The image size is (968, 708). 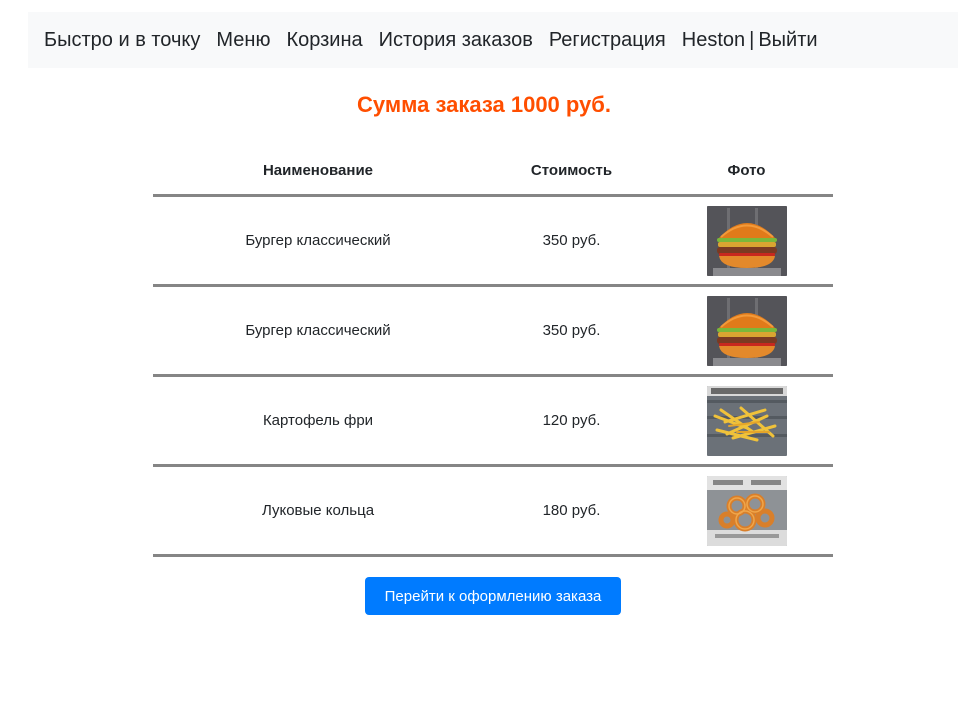 What do you see at coordinates (787, 40) in the screenshot?
I see `nav-logout-link: Выйти` at bounding box center [787, 40].